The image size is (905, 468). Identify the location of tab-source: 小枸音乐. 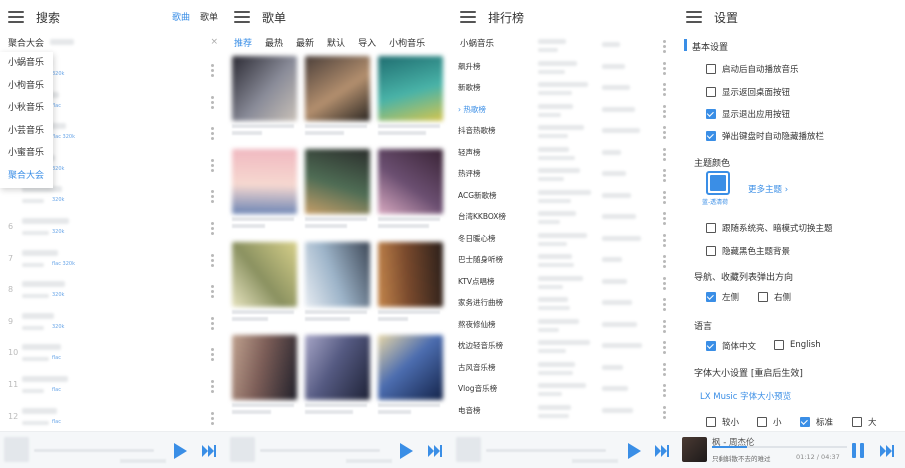
(407, 42).